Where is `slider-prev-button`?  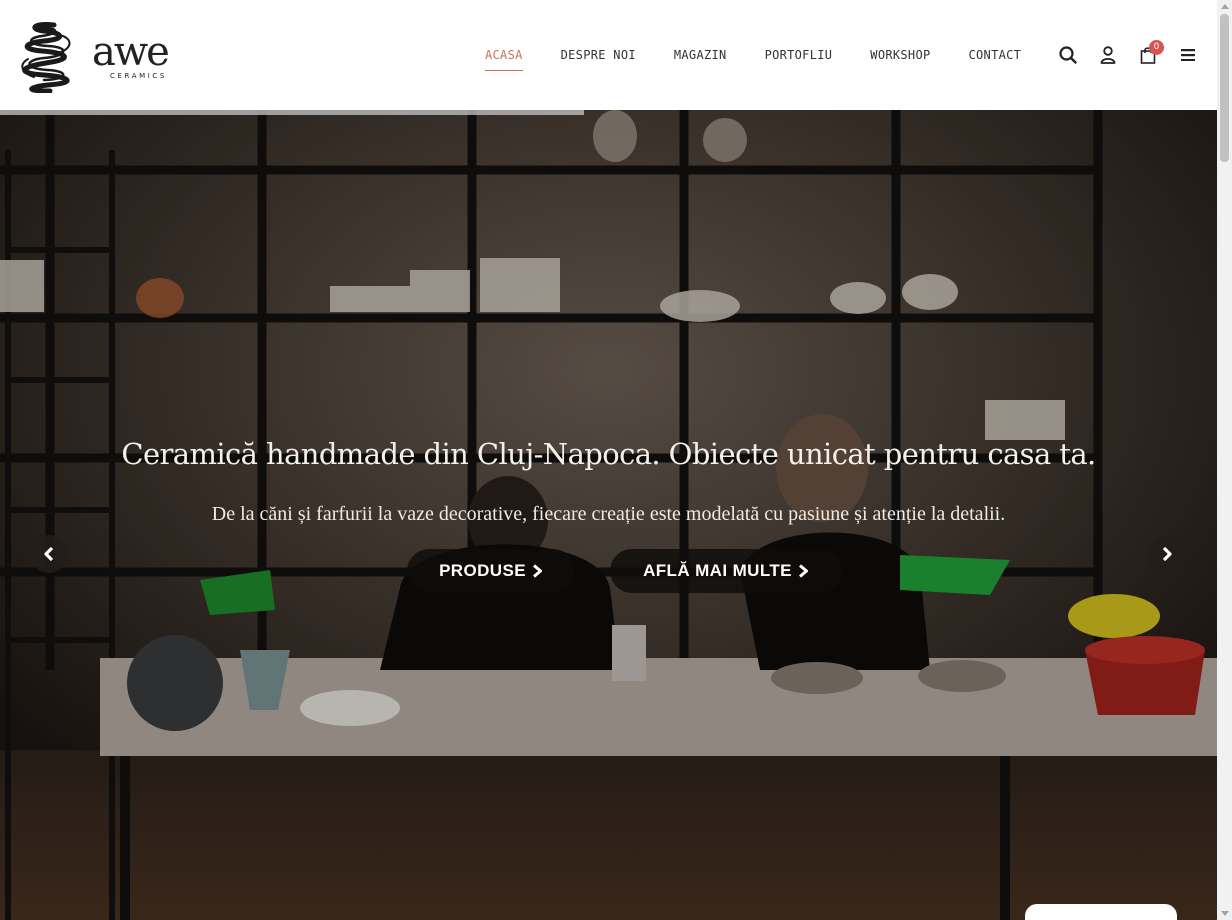 slider-prev-button is located at coordinates (49, 554).